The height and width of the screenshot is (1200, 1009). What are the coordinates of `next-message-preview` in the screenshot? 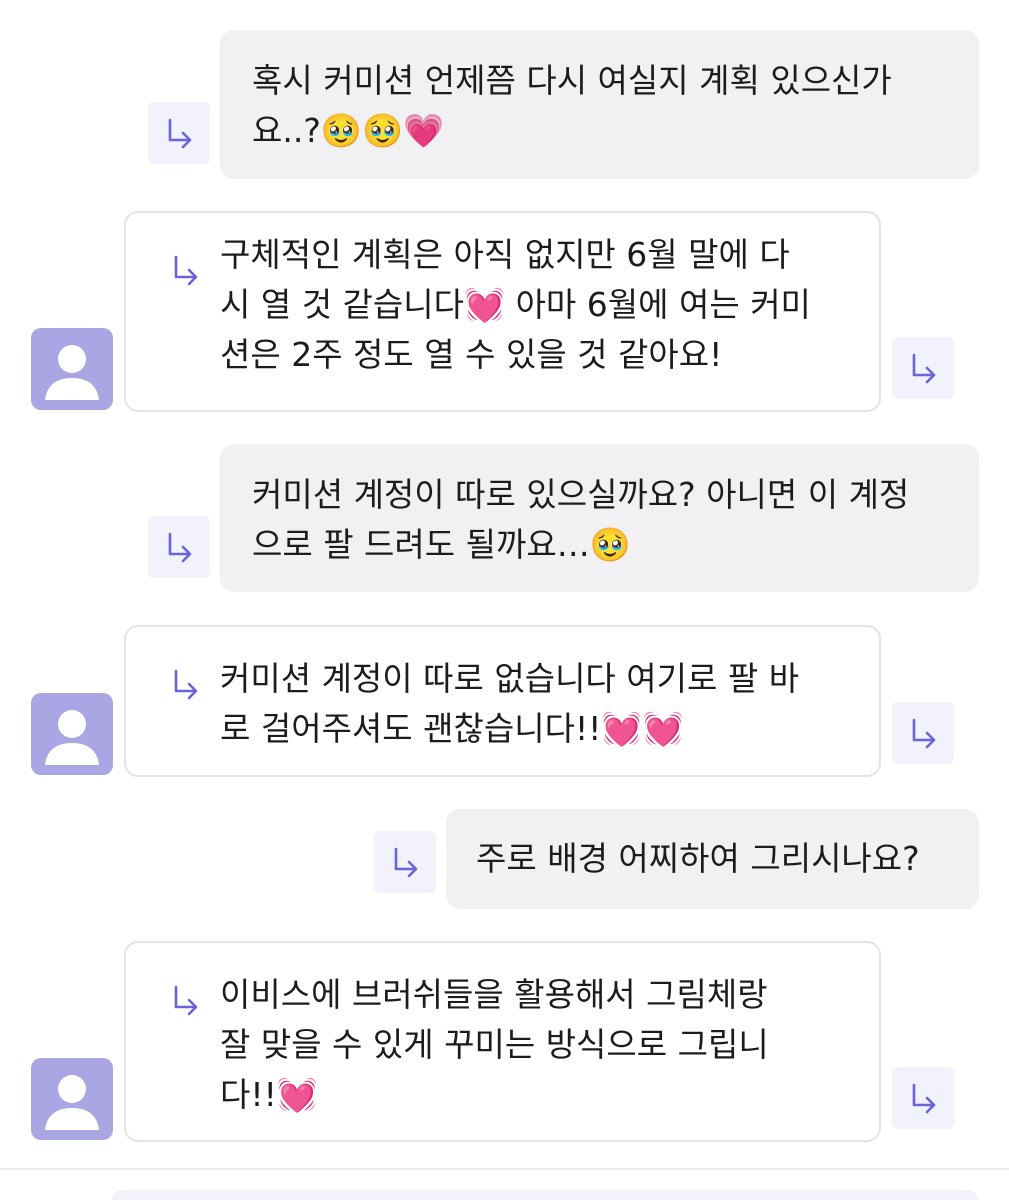 It's located at (545, 1195).